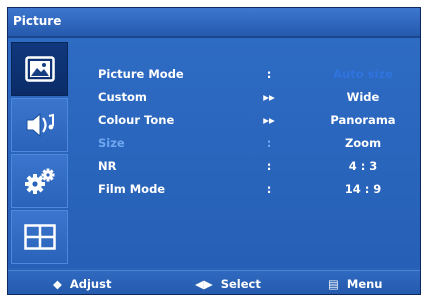 This screenshot has width=430, height=302. I want to click on sound-icon, so click(40, 125).